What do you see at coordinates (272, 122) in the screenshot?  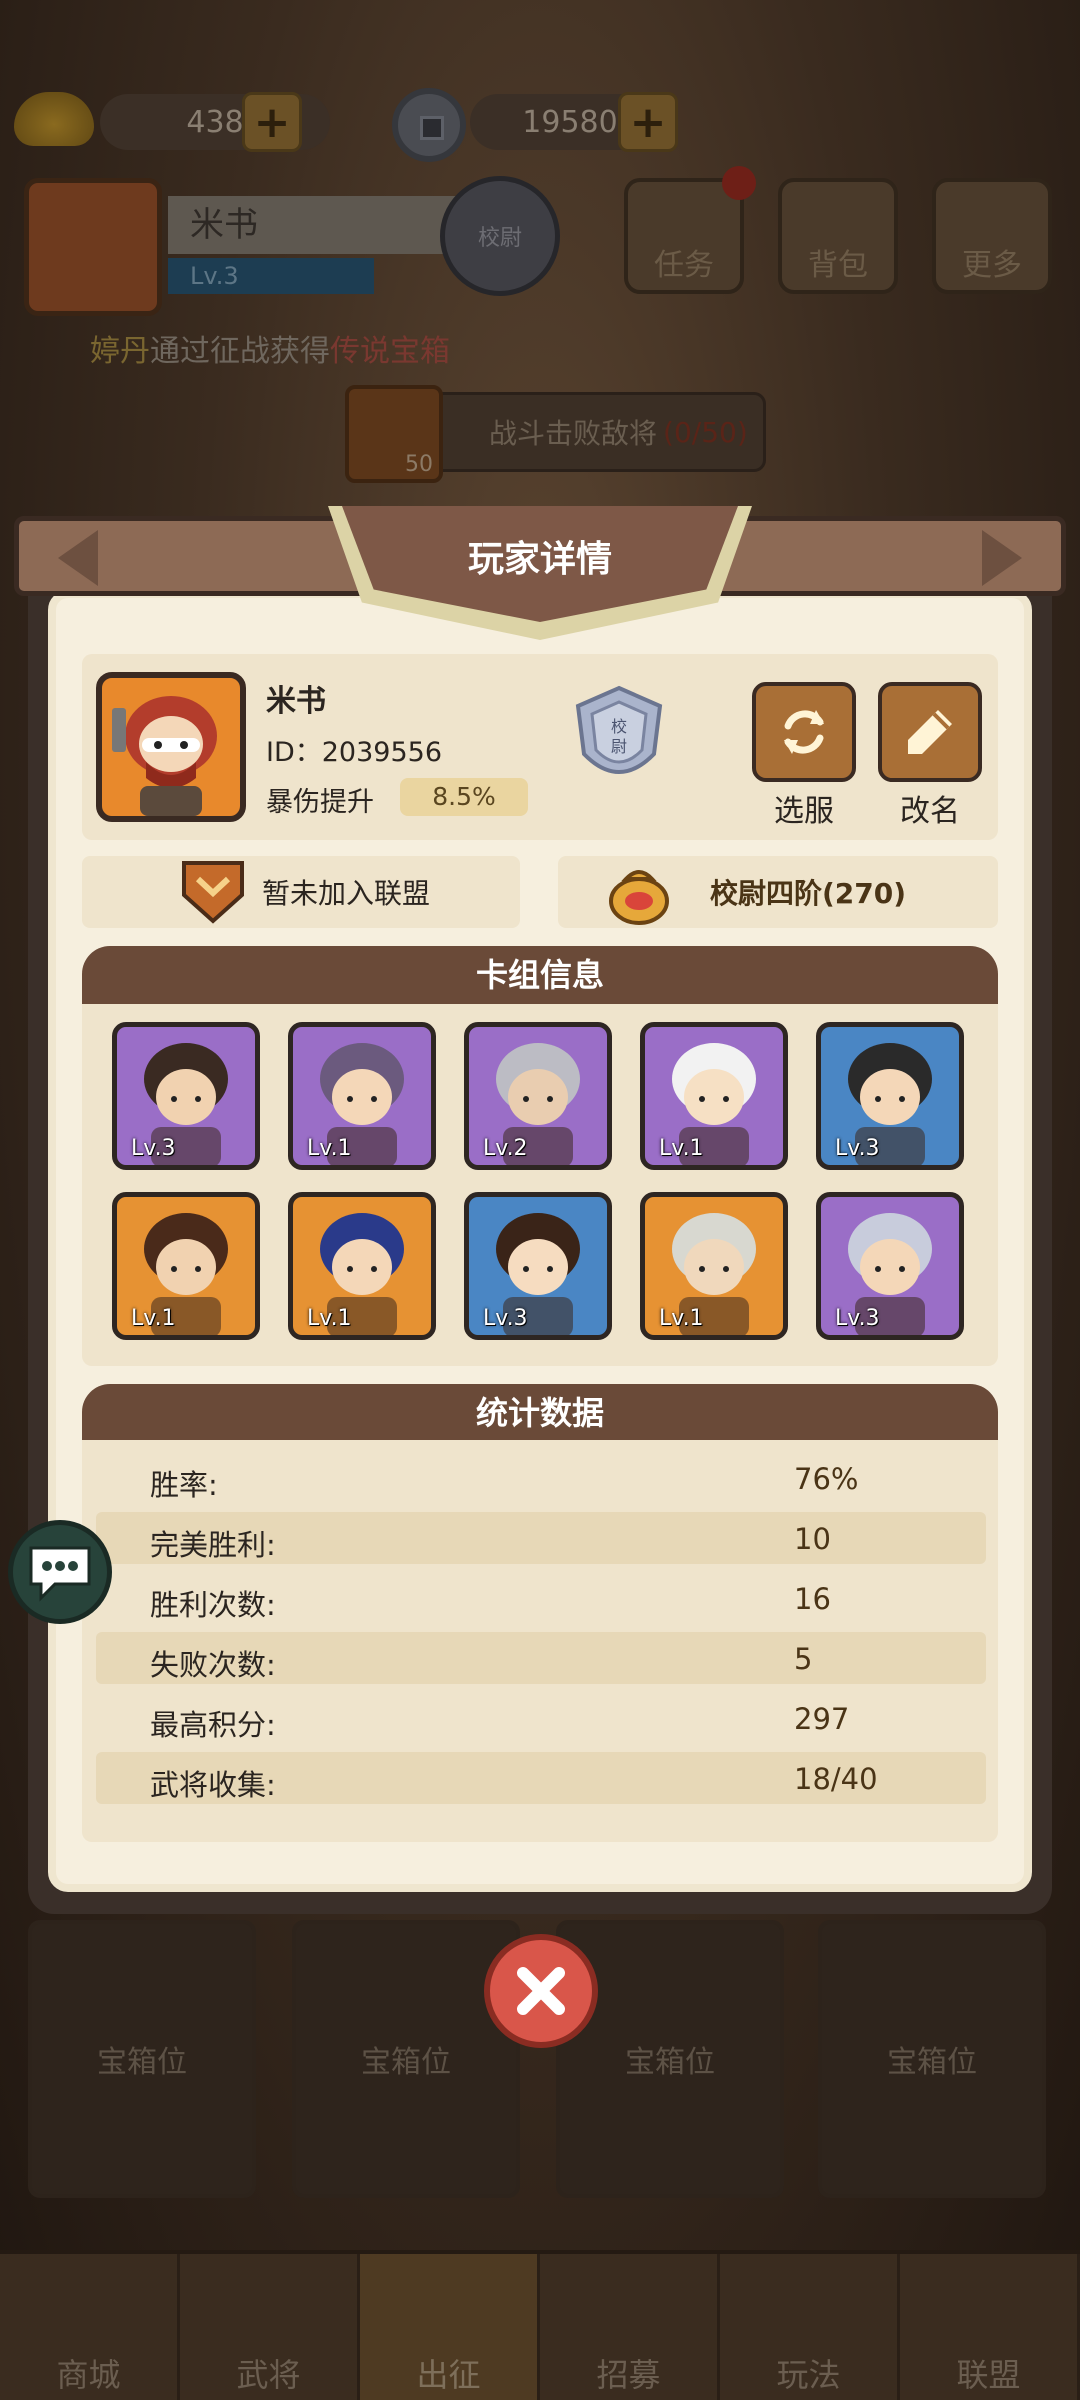 I see `add-ingot-button: +` at bounding box center [272, 122].